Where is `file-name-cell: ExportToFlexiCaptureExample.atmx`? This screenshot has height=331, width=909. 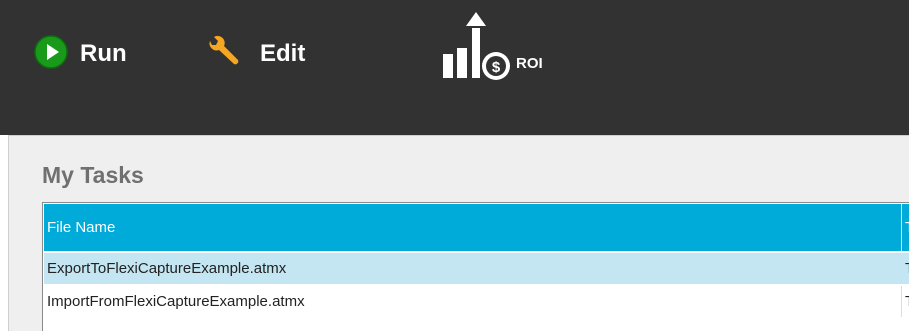
file-name-cell: ExportToFlexiCaptureExample.atmx is located at coordinates (167, 268).